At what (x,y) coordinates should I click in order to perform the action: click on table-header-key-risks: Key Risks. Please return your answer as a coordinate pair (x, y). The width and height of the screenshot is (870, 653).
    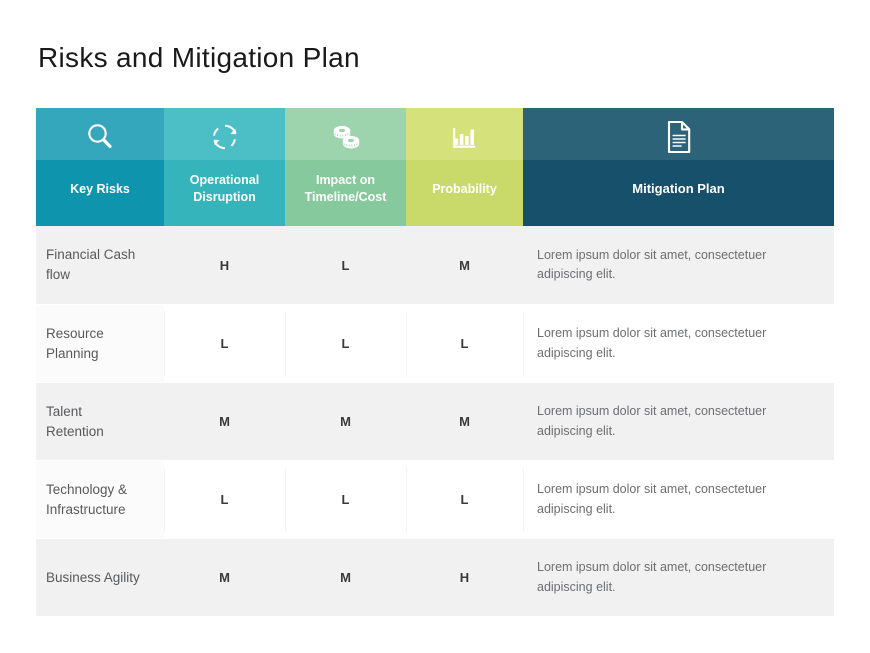
    Looking at the image, I should click on (100, 167).